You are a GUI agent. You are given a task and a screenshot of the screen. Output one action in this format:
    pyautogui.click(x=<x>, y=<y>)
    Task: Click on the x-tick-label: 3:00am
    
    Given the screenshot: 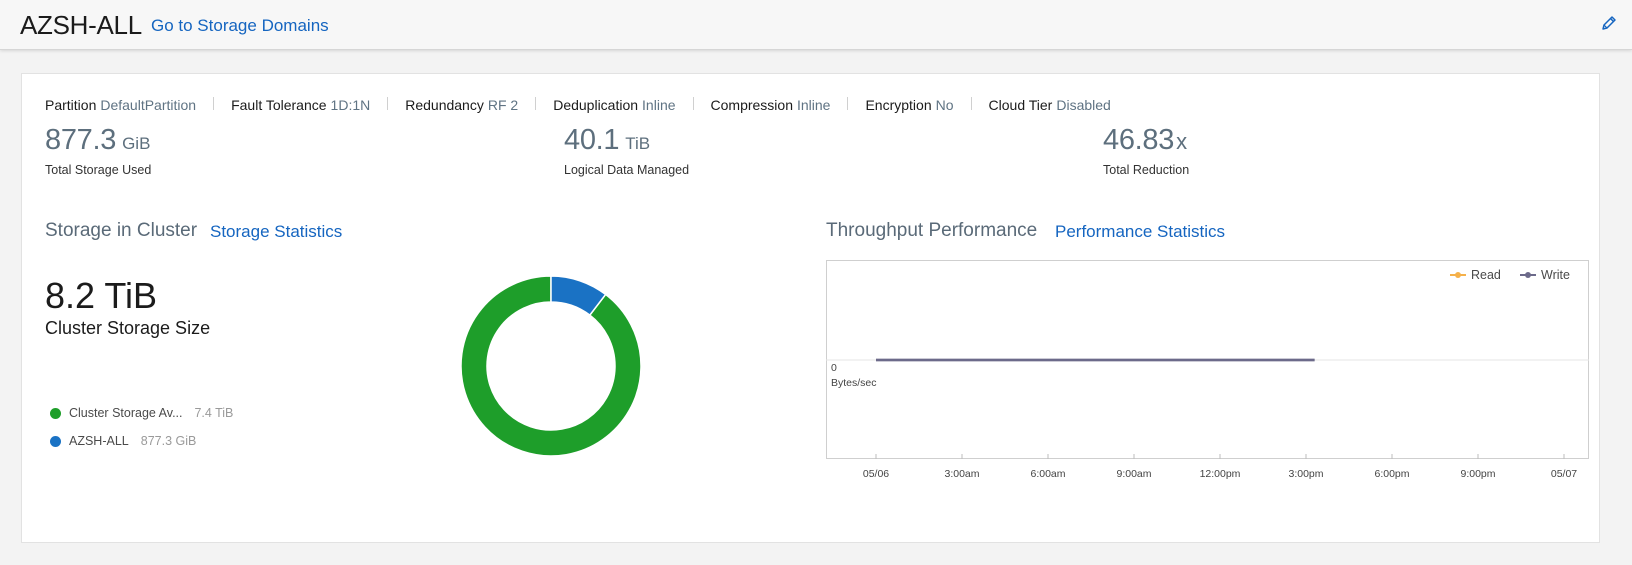 What is the action you would take?
    pyautogui.click(x=962, y=474)
    